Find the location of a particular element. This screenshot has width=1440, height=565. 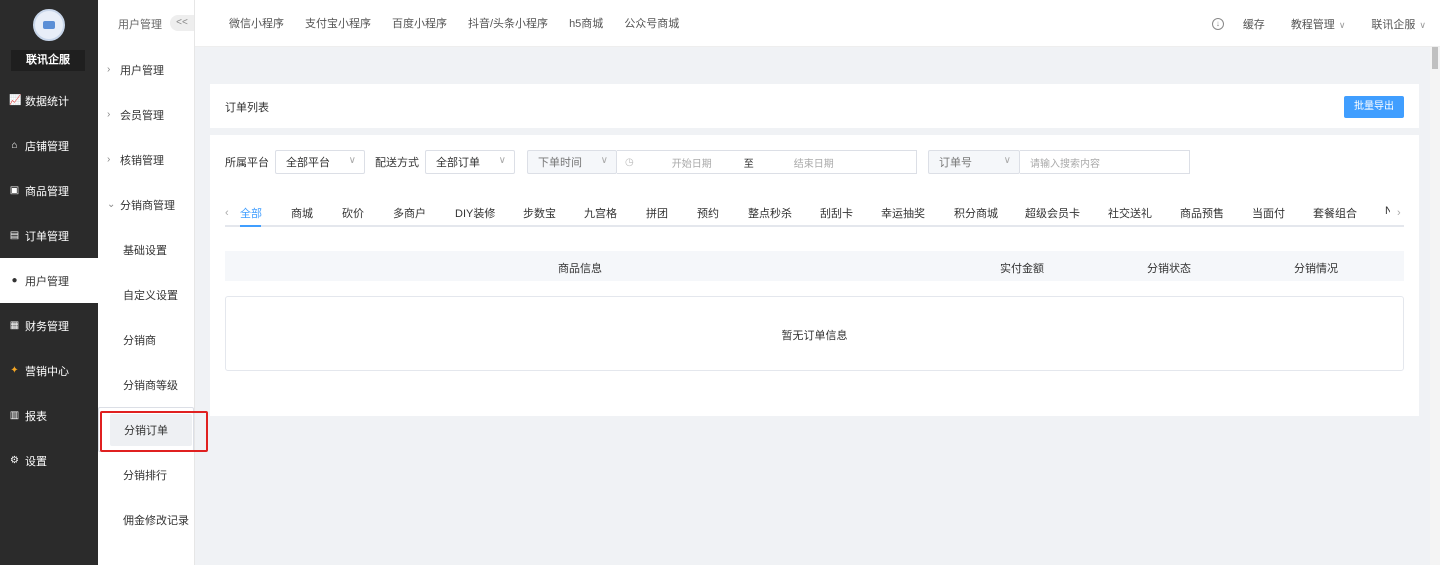

account-menu: 联讯企服 ∨ is located at coordinates (1398, 24).